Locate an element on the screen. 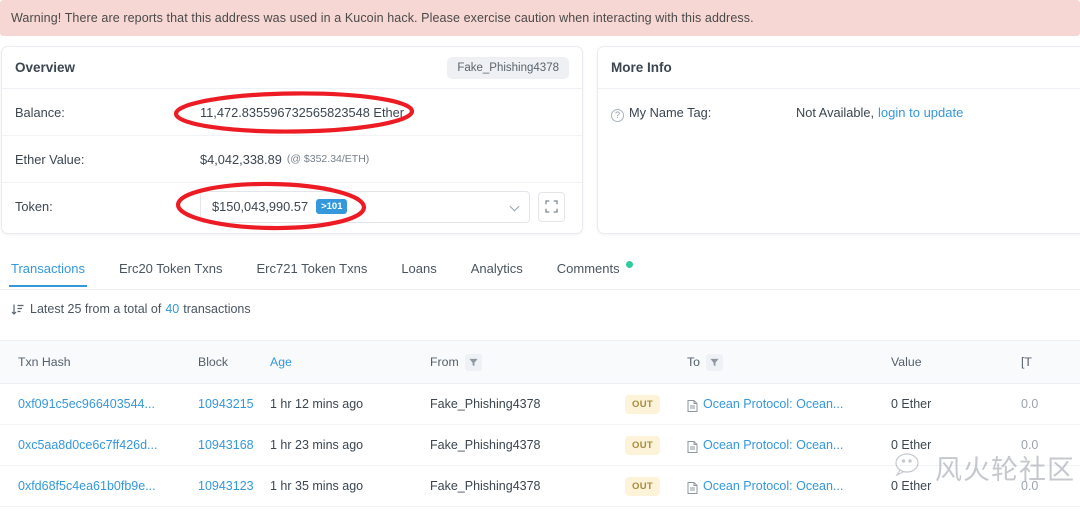 This screenshot has width=1080, height=517. token-row: Token: $150,043,990.57 >101 is located at coordinates (292, 206).